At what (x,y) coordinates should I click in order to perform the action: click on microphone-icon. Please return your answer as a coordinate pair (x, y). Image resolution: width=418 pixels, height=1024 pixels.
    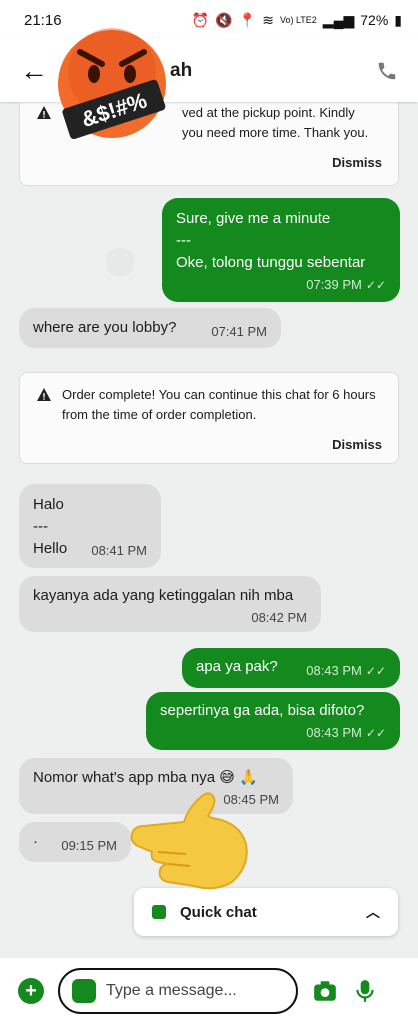
    Looking at the image, I should click on (365, 991).